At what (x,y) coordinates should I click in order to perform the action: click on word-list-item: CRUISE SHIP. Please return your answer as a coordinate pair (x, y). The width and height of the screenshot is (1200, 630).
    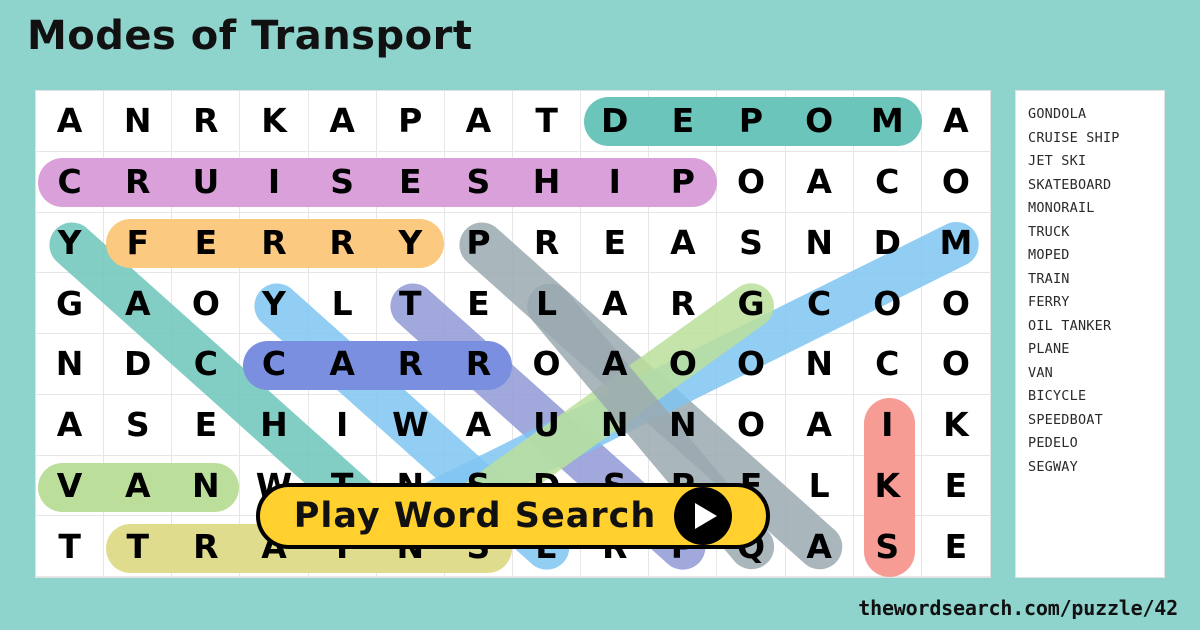
    Looking at the image, I should click on (1096, 139).